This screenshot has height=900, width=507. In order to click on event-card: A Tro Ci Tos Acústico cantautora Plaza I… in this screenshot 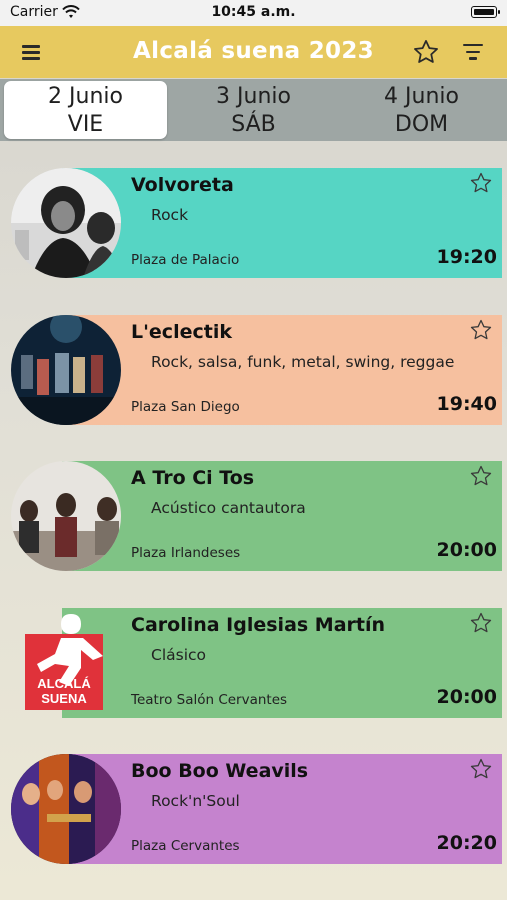, I will do `click(253, 517)`.